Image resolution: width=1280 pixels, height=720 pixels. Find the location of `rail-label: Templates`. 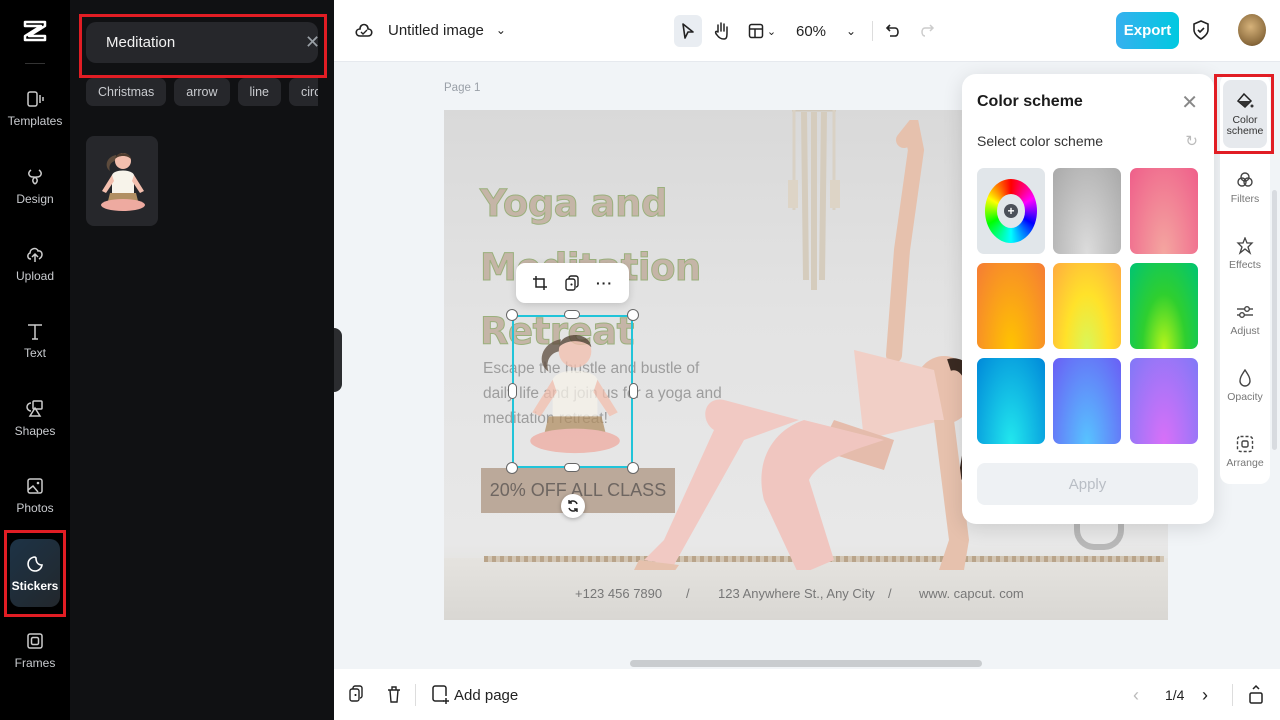

rail-label: Templates is located at coordinates (35, 120).